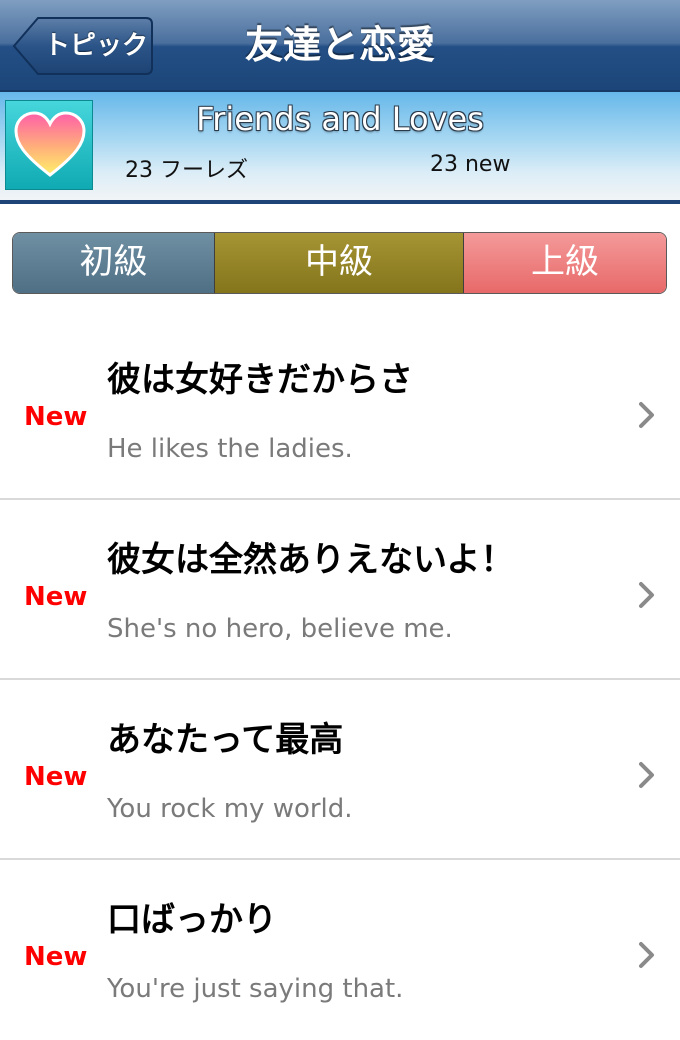 The height and width of the screenshot is (1040, 680). Describe the element at coordinates (114, 263) in the screenshot. I see `level-beginner-segment: 初級` at that location.